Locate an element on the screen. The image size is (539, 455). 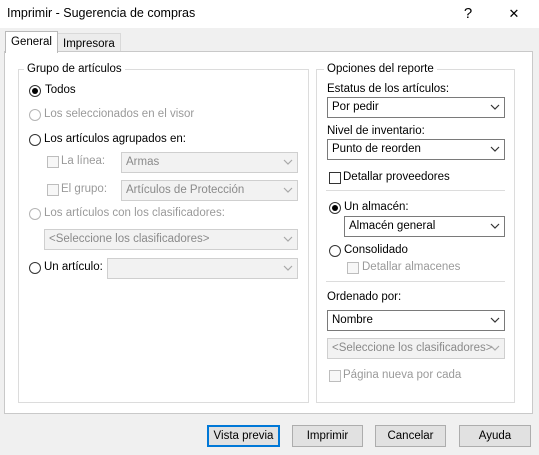
todos-radio is located at coordinates (35, 91).